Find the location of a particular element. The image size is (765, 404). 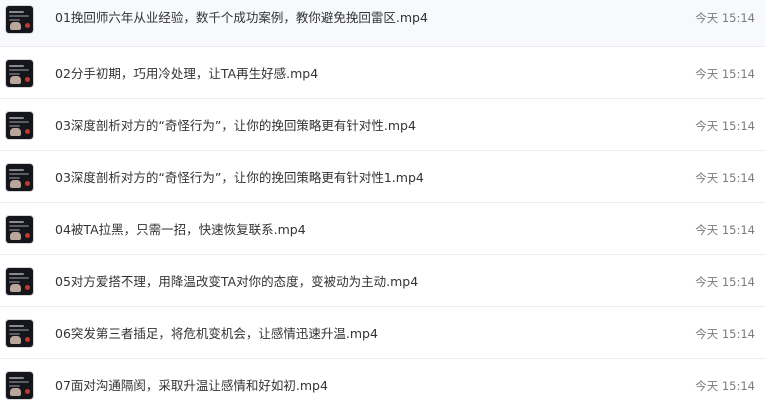

file-row: 02分手初期，巧用冷处理，让TA再生好感.mp4 今天 15:14 is located at coordinates (382, 73).